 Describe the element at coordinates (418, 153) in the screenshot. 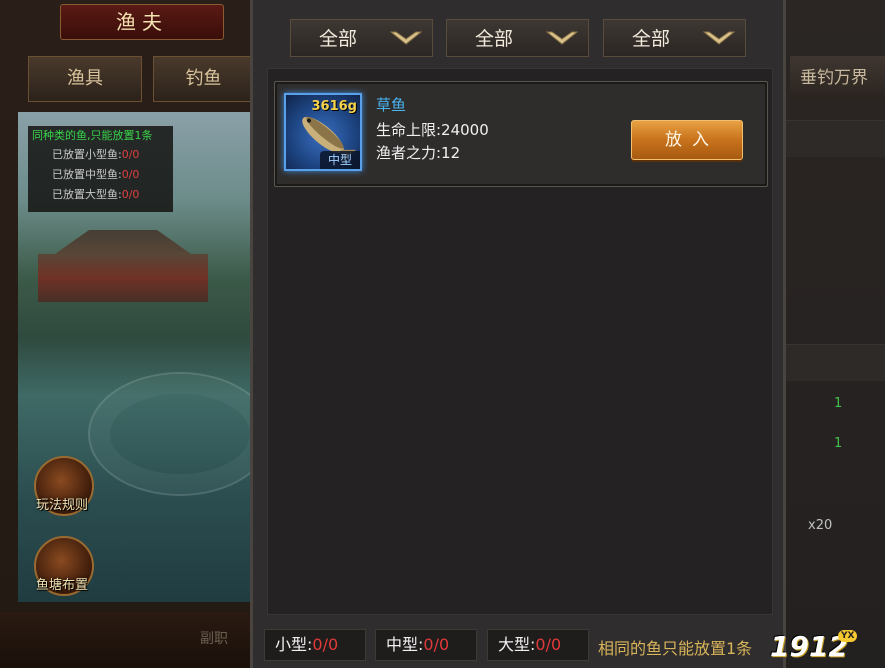

I see `fish-stat-power: 渔者之力:12` at that location.